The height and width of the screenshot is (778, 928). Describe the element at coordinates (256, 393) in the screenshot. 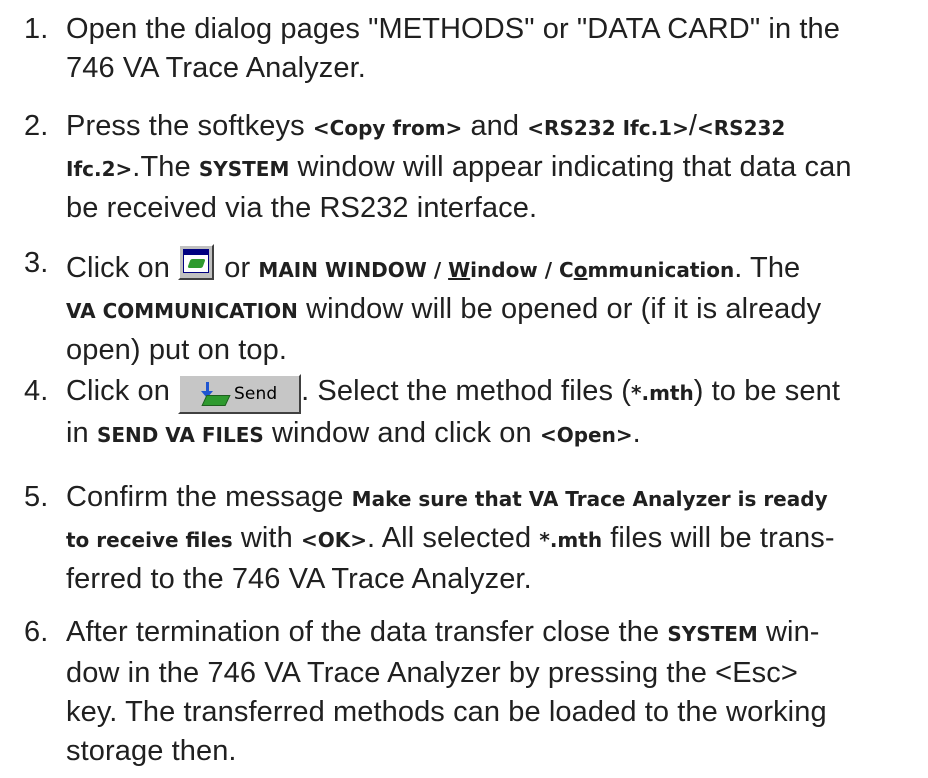

I see `send-button-label: Send` at that location.